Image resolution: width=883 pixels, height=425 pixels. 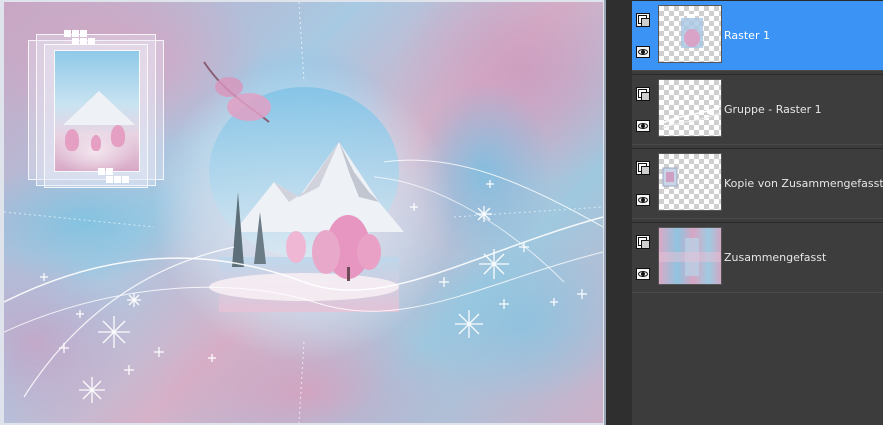 I want to click on thumbnail-scene, so click(x=97, y=111).